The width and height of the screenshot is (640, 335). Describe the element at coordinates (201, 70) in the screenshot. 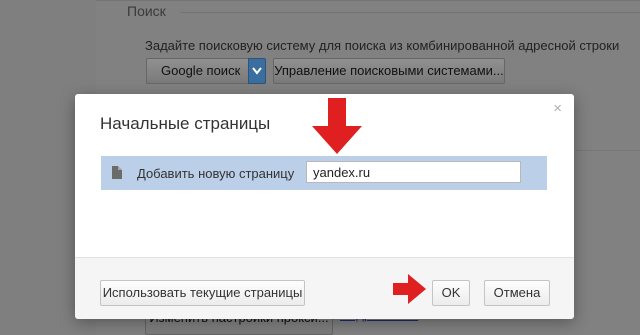

I see `search-engine-select-value: Google поиск` at that location.